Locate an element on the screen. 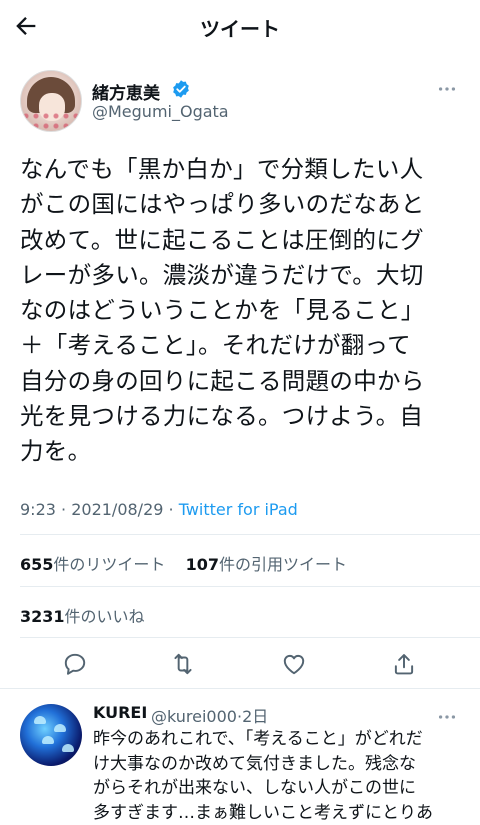 The width and height of the screenshot is (480, 825). tweet-date: 2021/08/29 is located at coordinates (117, 509).